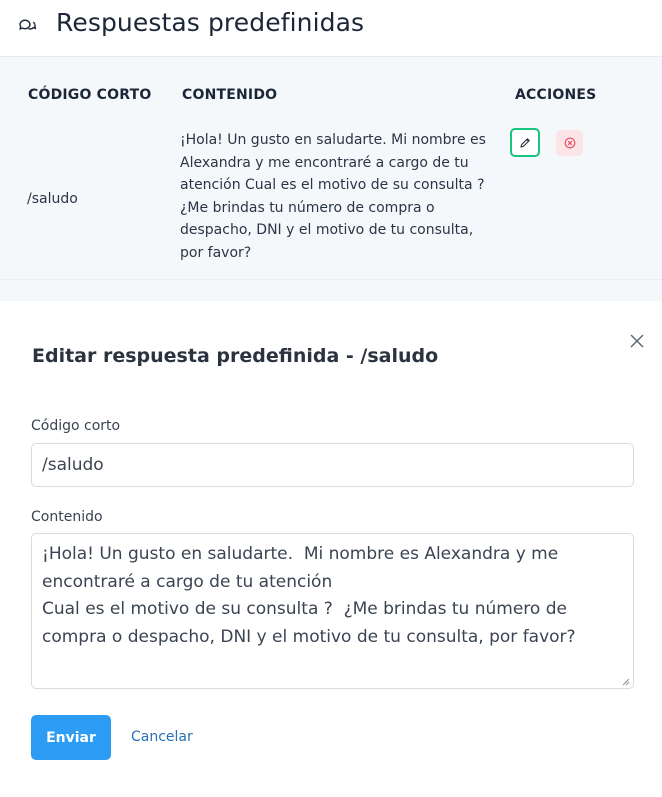 Image resolution: width=662 pixels, height=797 pixels. What do you see at coordinates (235, 356) in the screenshot?
I see `modal-title: Editar respuesta predefinida - /saludo` at bounding box center [235, 356].